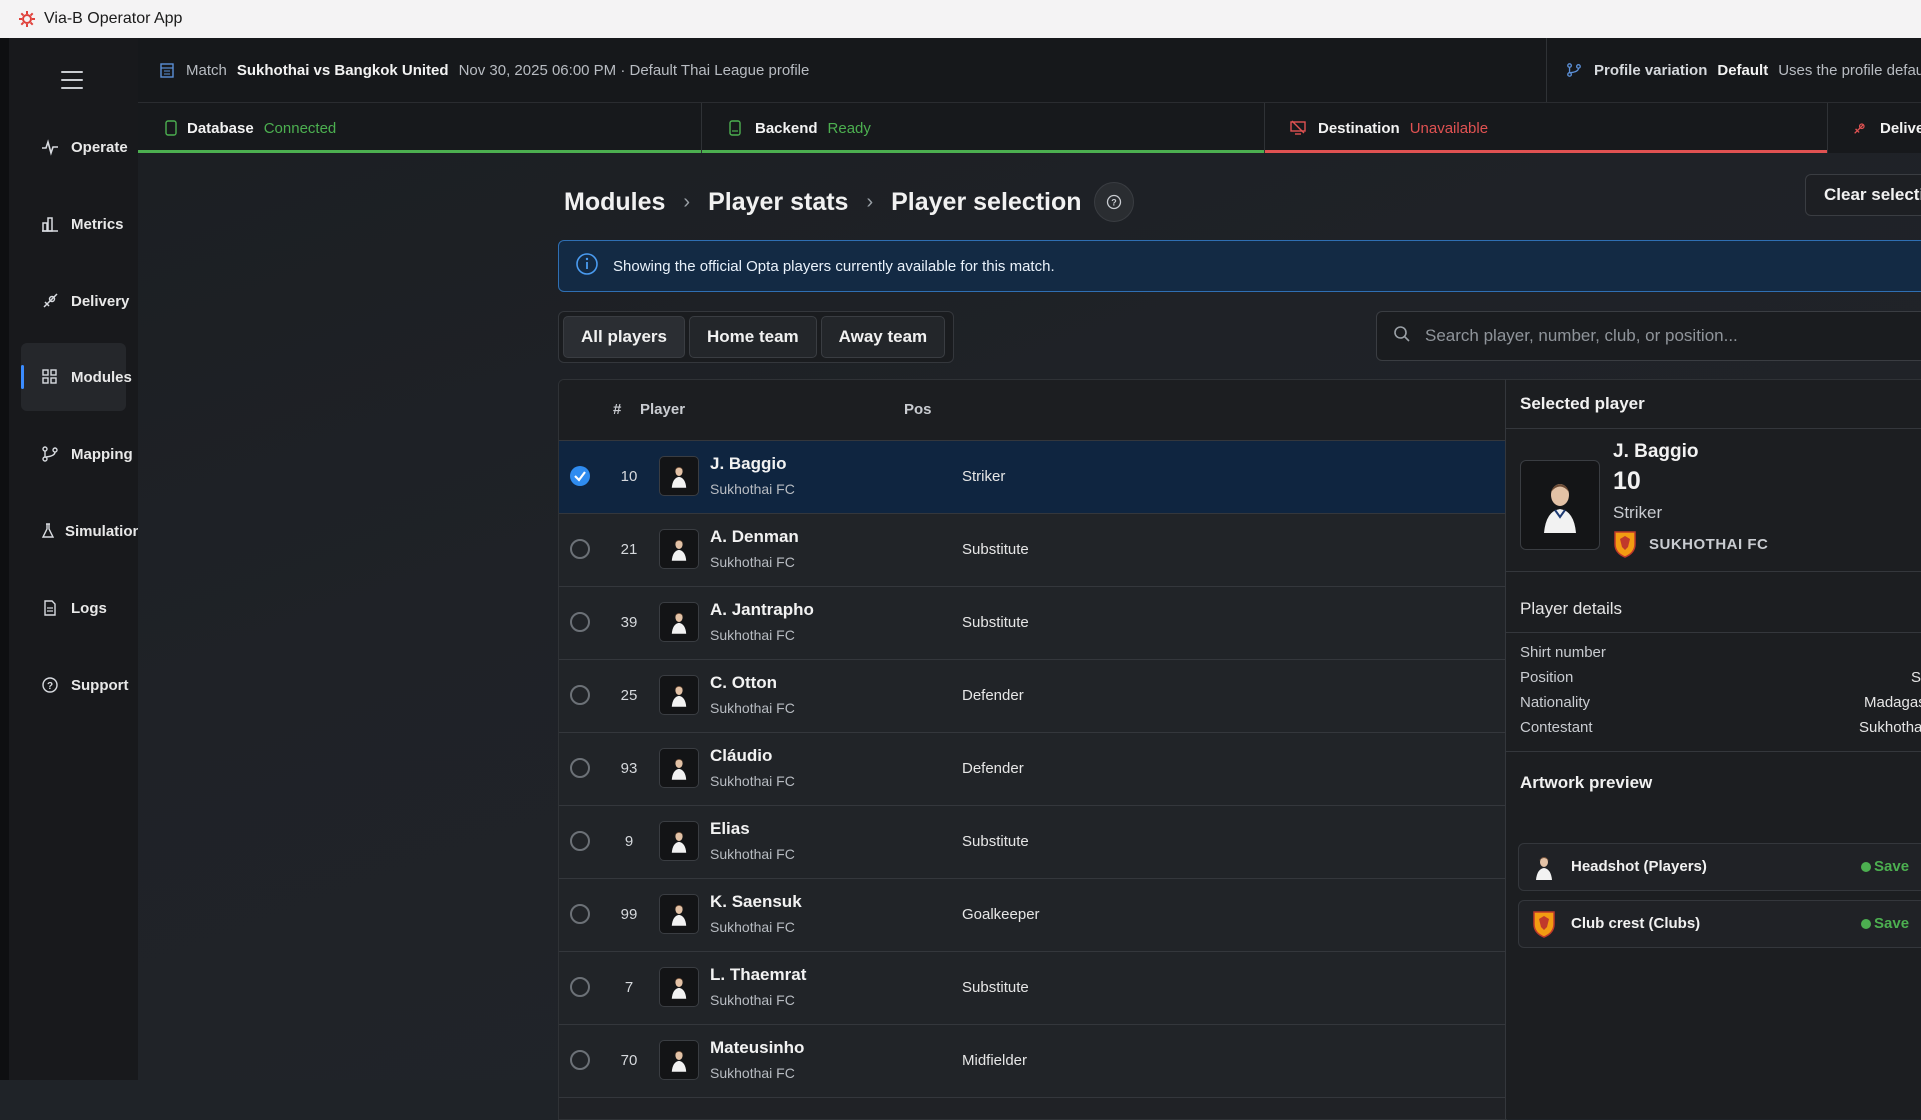  Describe the element at coordinates (1656, 451) in the screenshot. I see `selected-player-name: J. Baggio` at that location.